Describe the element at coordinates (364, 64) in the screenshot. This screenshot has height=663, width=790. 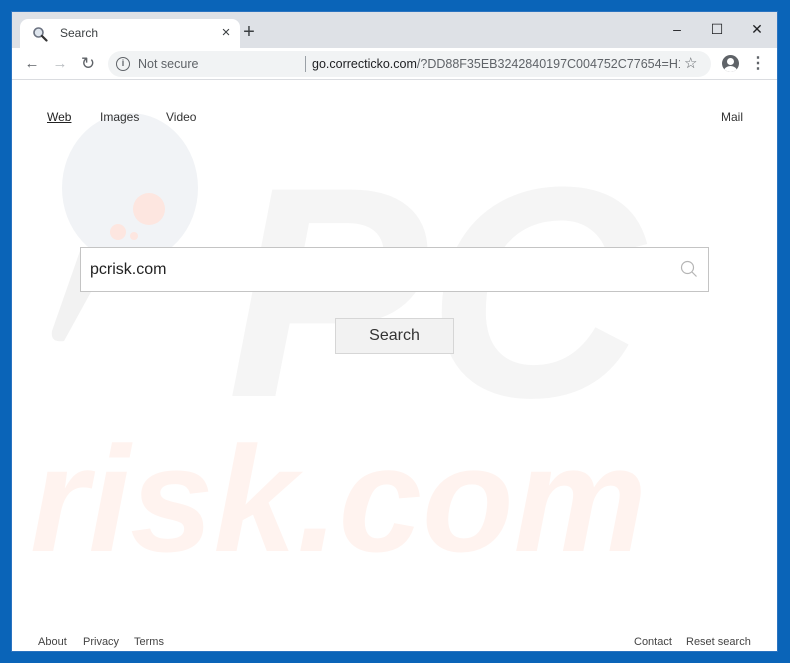
I see `url-host: go.correcticko.com` at that location.